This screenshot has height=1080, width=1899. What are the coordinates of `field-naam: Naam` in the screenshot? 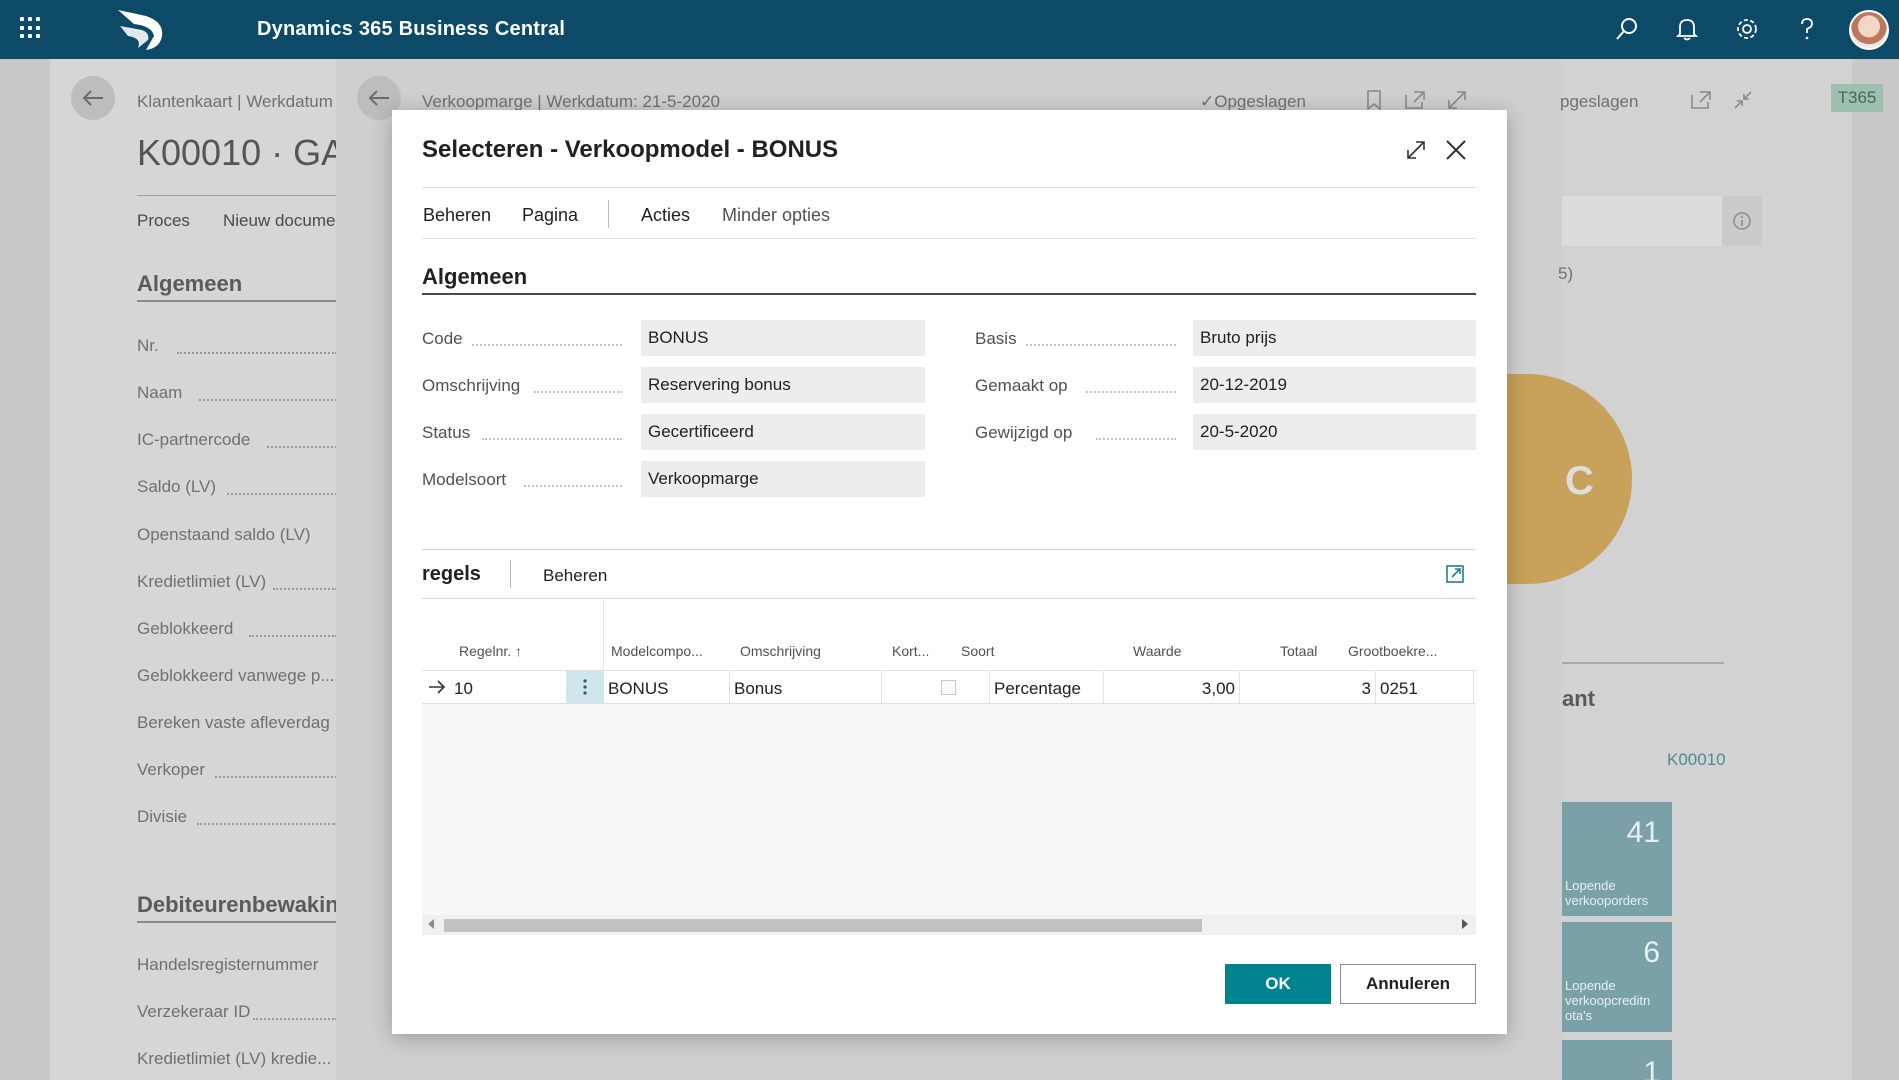 It's located at (160, 392).